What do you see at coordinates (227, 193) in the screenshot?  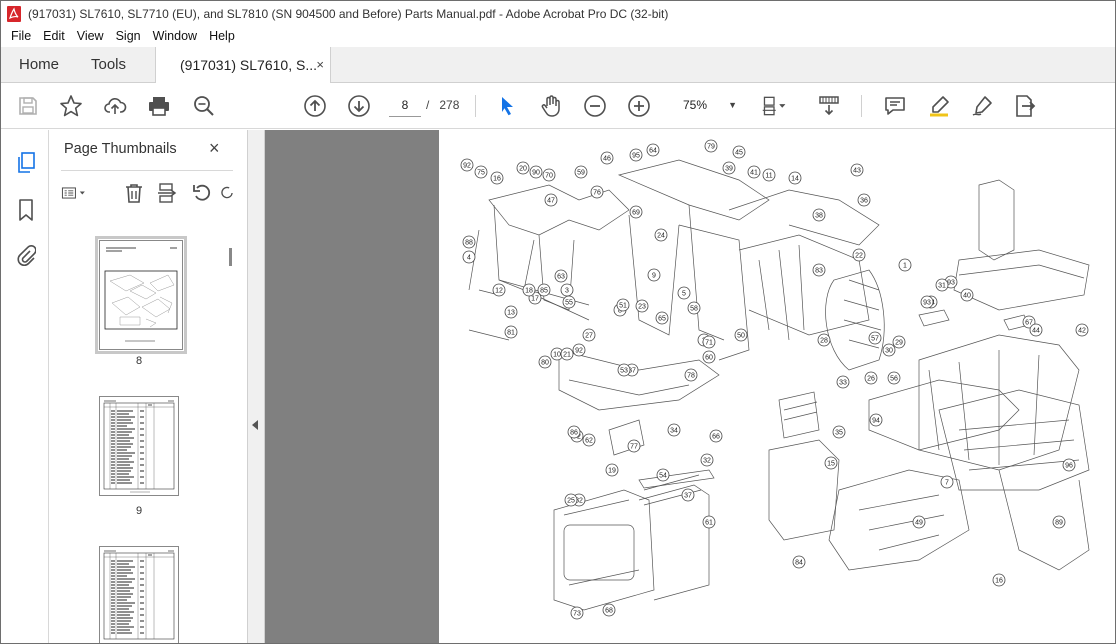 I see `rotate-right-icon` at bounding box center [227, 193].